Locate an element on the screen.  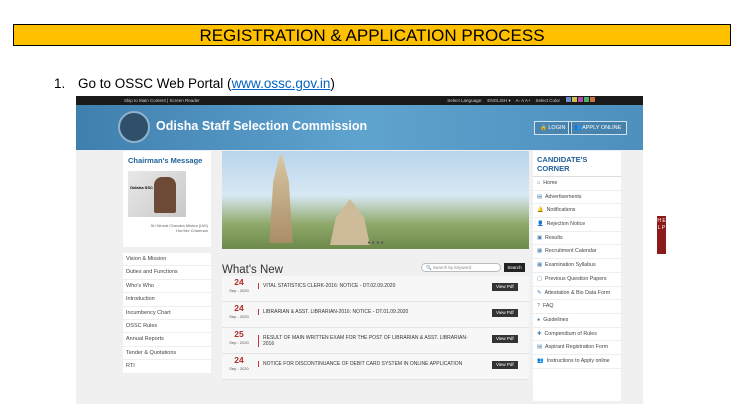
color-swatches is located at coordinates (580, 100).